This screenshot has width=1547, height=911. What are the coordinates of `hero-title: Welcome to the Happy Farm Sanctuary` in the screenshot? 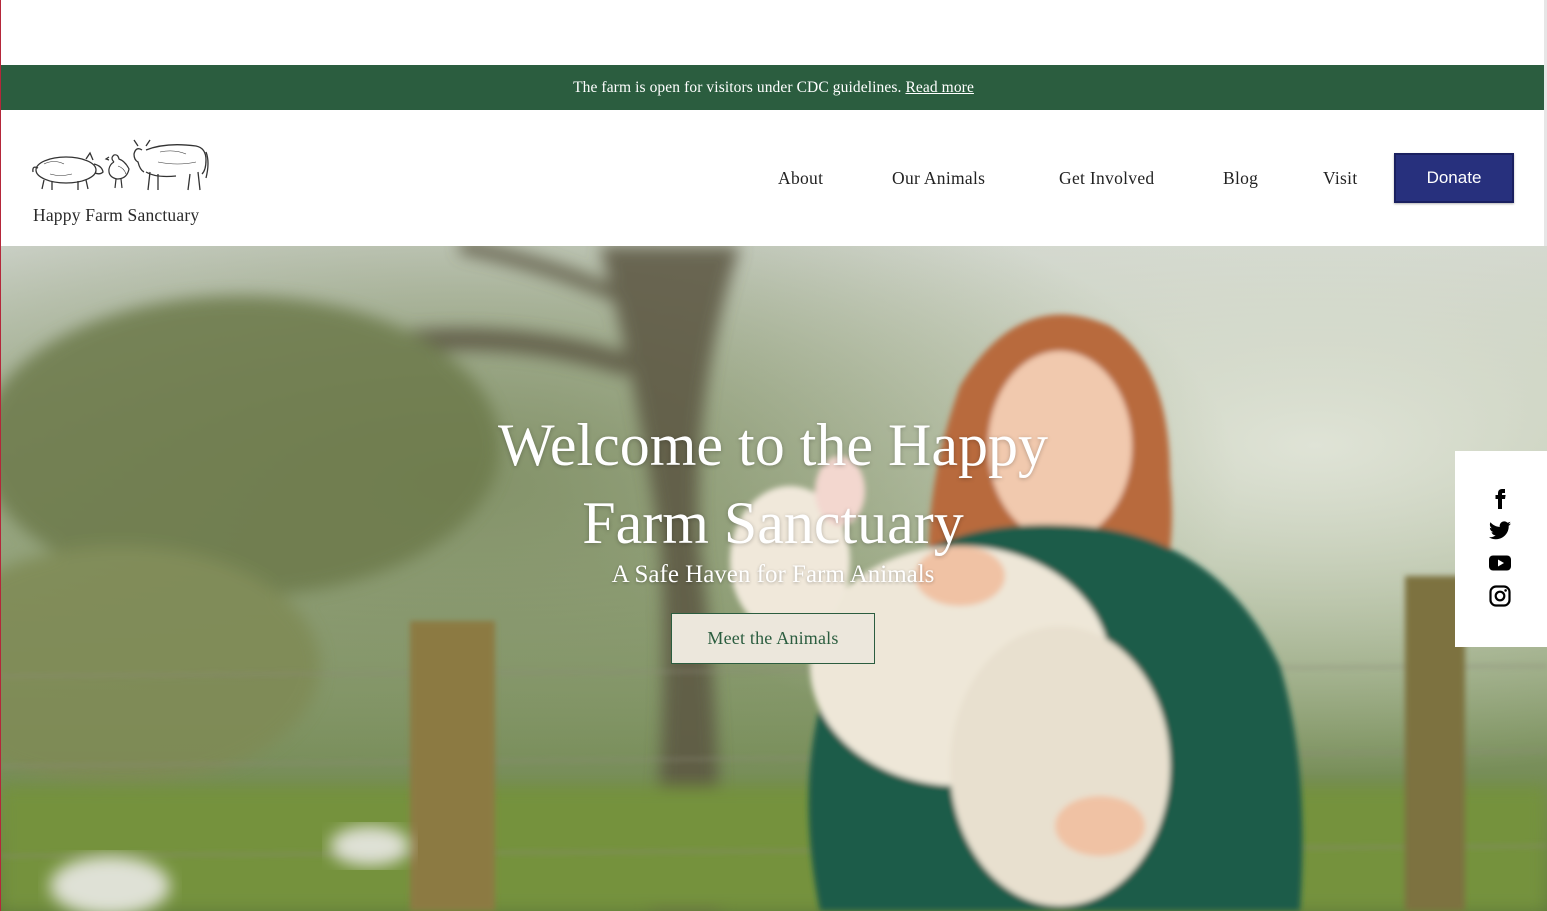 It's located at (773, 484).